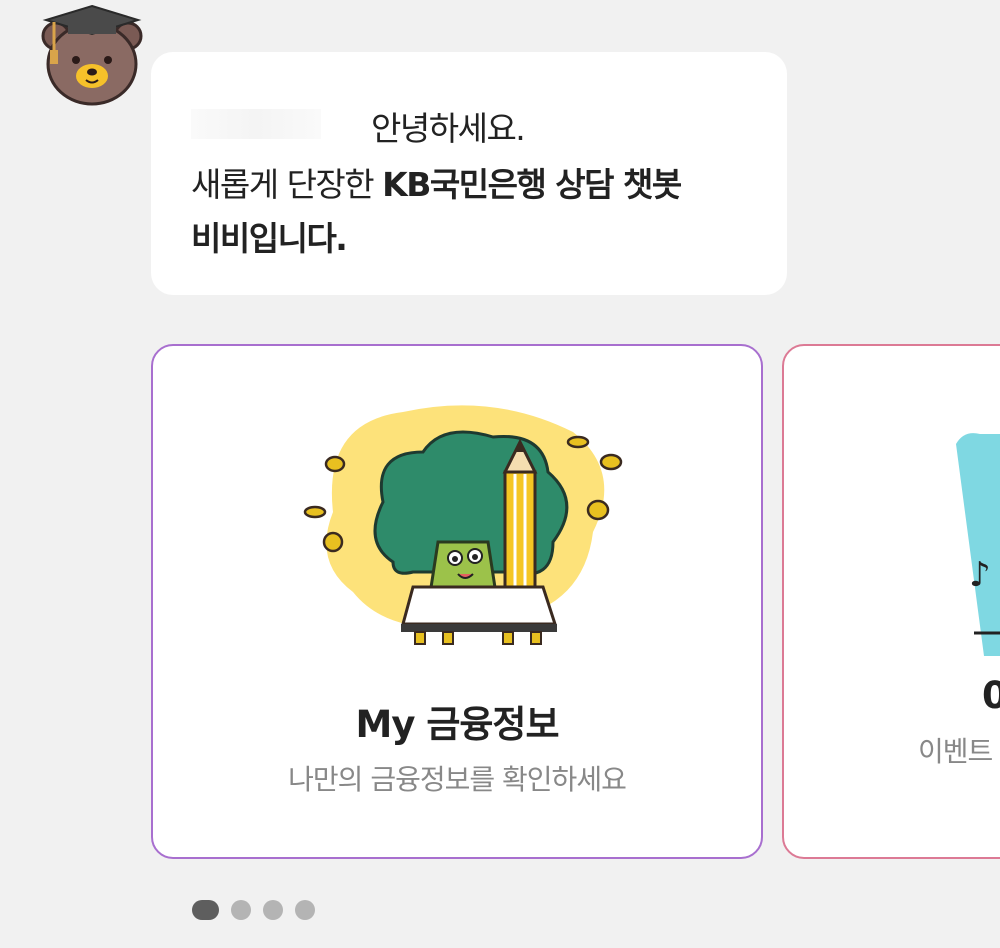 The height and width of the screenshot is (948, 1000). I want to click on card-subtitle: 이벤트, so click(955, 751).